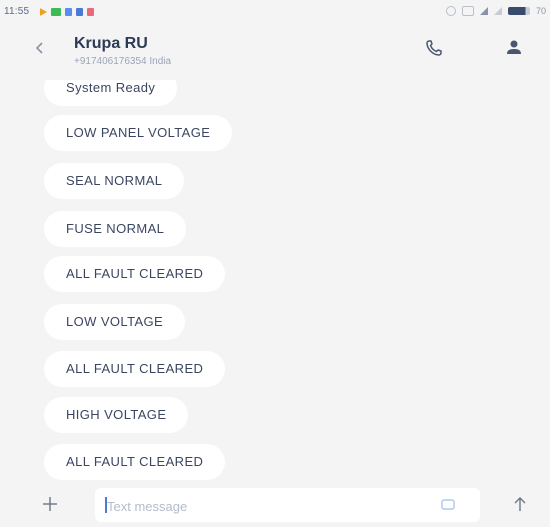 This screenshot has width=550, height=527. What do you see at coordinates (518, 11) in the screenshot?
I see `battery-icon` at bounding box center [518, 11].